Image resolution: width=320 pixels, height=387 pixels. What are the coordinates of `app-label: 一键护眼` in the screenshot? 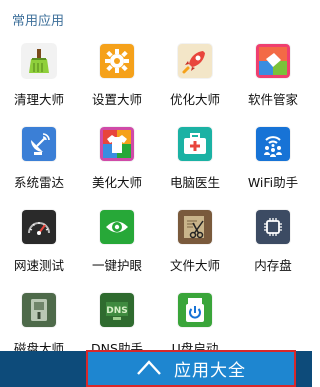 It's located at (116, 265).